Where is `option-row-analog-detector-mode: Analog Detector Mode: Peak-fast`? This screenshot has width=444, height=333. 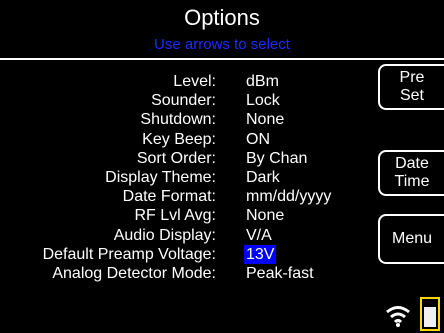 option-row-analog-detector-mode: Analog Detector Mode: Peak-fast is located at coordinates (190, 273).